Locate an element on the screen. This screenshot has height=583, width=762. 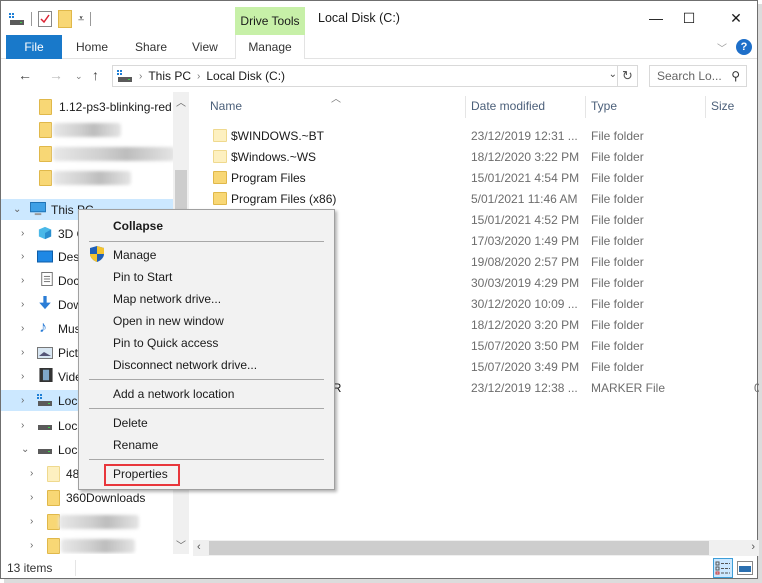
large-icons-view-button is located at coordinates (745, 568).